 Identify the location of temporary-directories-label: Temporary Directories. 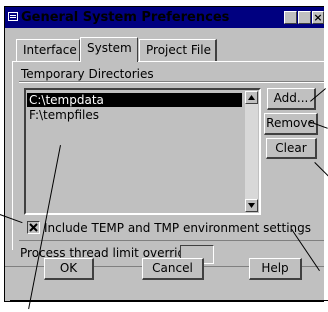
(87, 74).